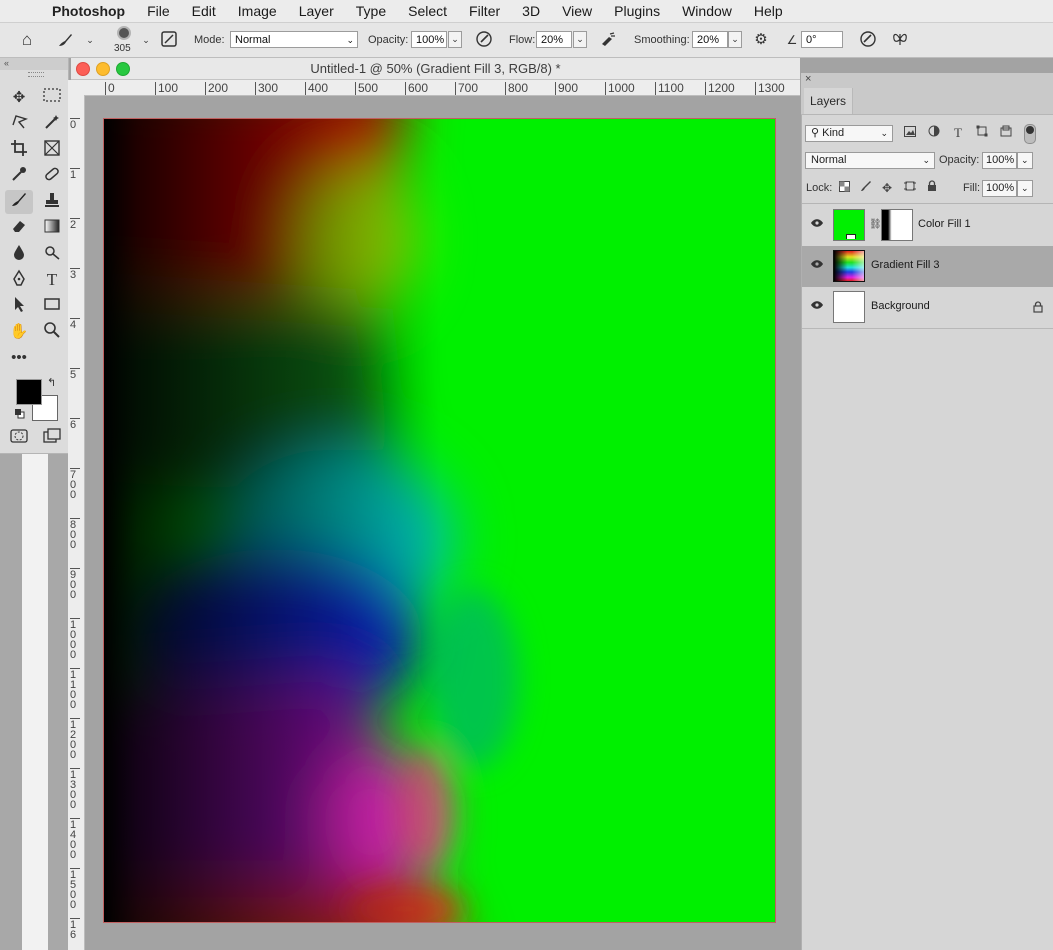 The image size is (1053, 950). Describe the element at coordinates (870, 160) in the screenshot. I see `blend-mode-select: Normal ⌄` at that location.